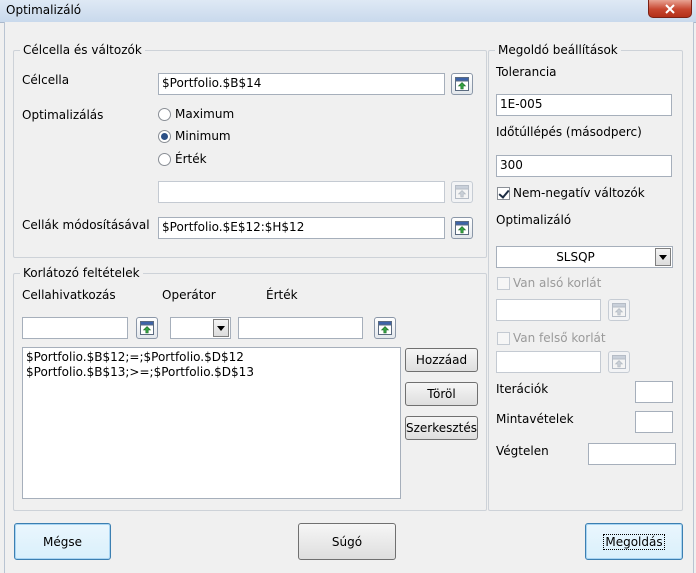 This screenshot has height=573, width=696. Describe the element at coordinates (81, 273) in the screenshot. I see `constraints-group-title: Korlátozó feltételek` at that location.